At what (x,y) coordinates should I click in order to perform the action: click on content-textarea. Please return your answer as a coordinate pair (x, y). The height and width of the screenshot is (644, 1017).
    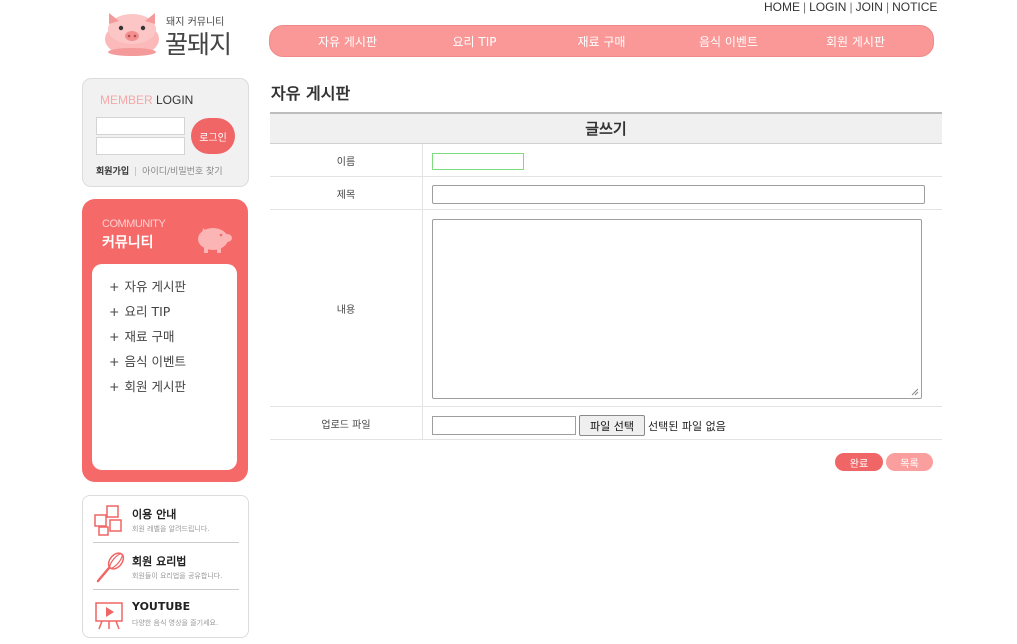
    Looking at the image, I should click on (677, 309).